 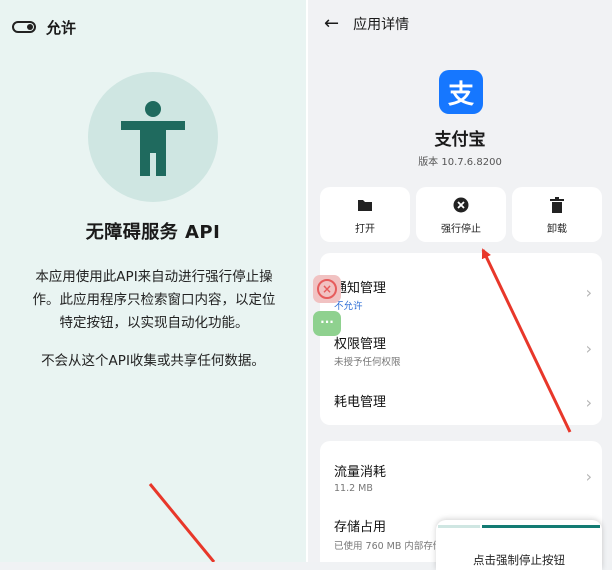 I want to click on uninstall-button: 卸载, so click(x=557, y=214).